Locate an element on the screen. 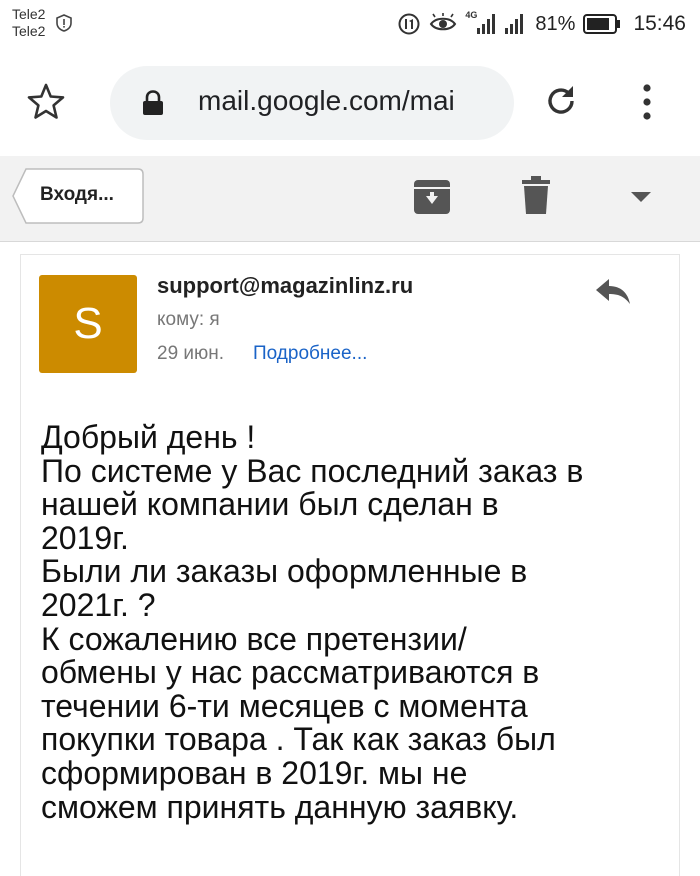 The width and height of the screenshot is (700, 876). signal-icon is located at coordinates (514, 24).